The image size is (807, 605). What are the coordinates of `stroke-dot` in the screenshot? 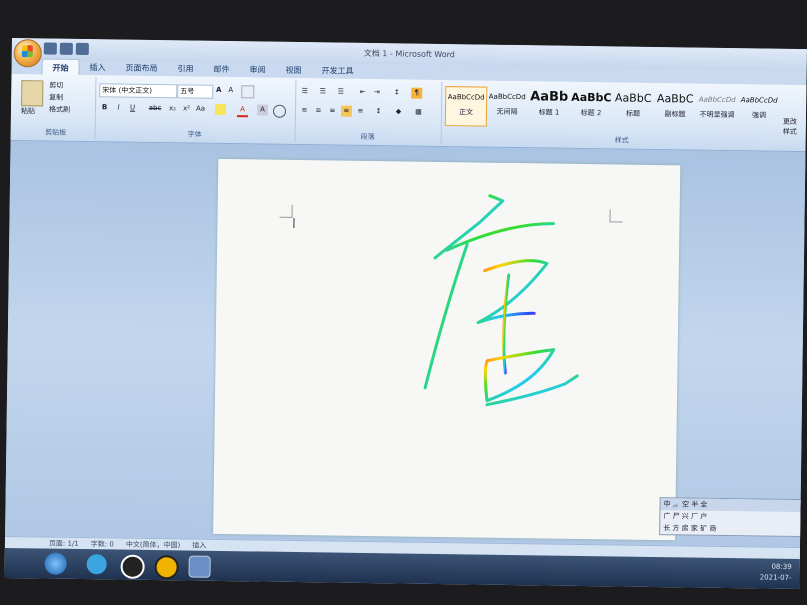 It's located at (469, 227).